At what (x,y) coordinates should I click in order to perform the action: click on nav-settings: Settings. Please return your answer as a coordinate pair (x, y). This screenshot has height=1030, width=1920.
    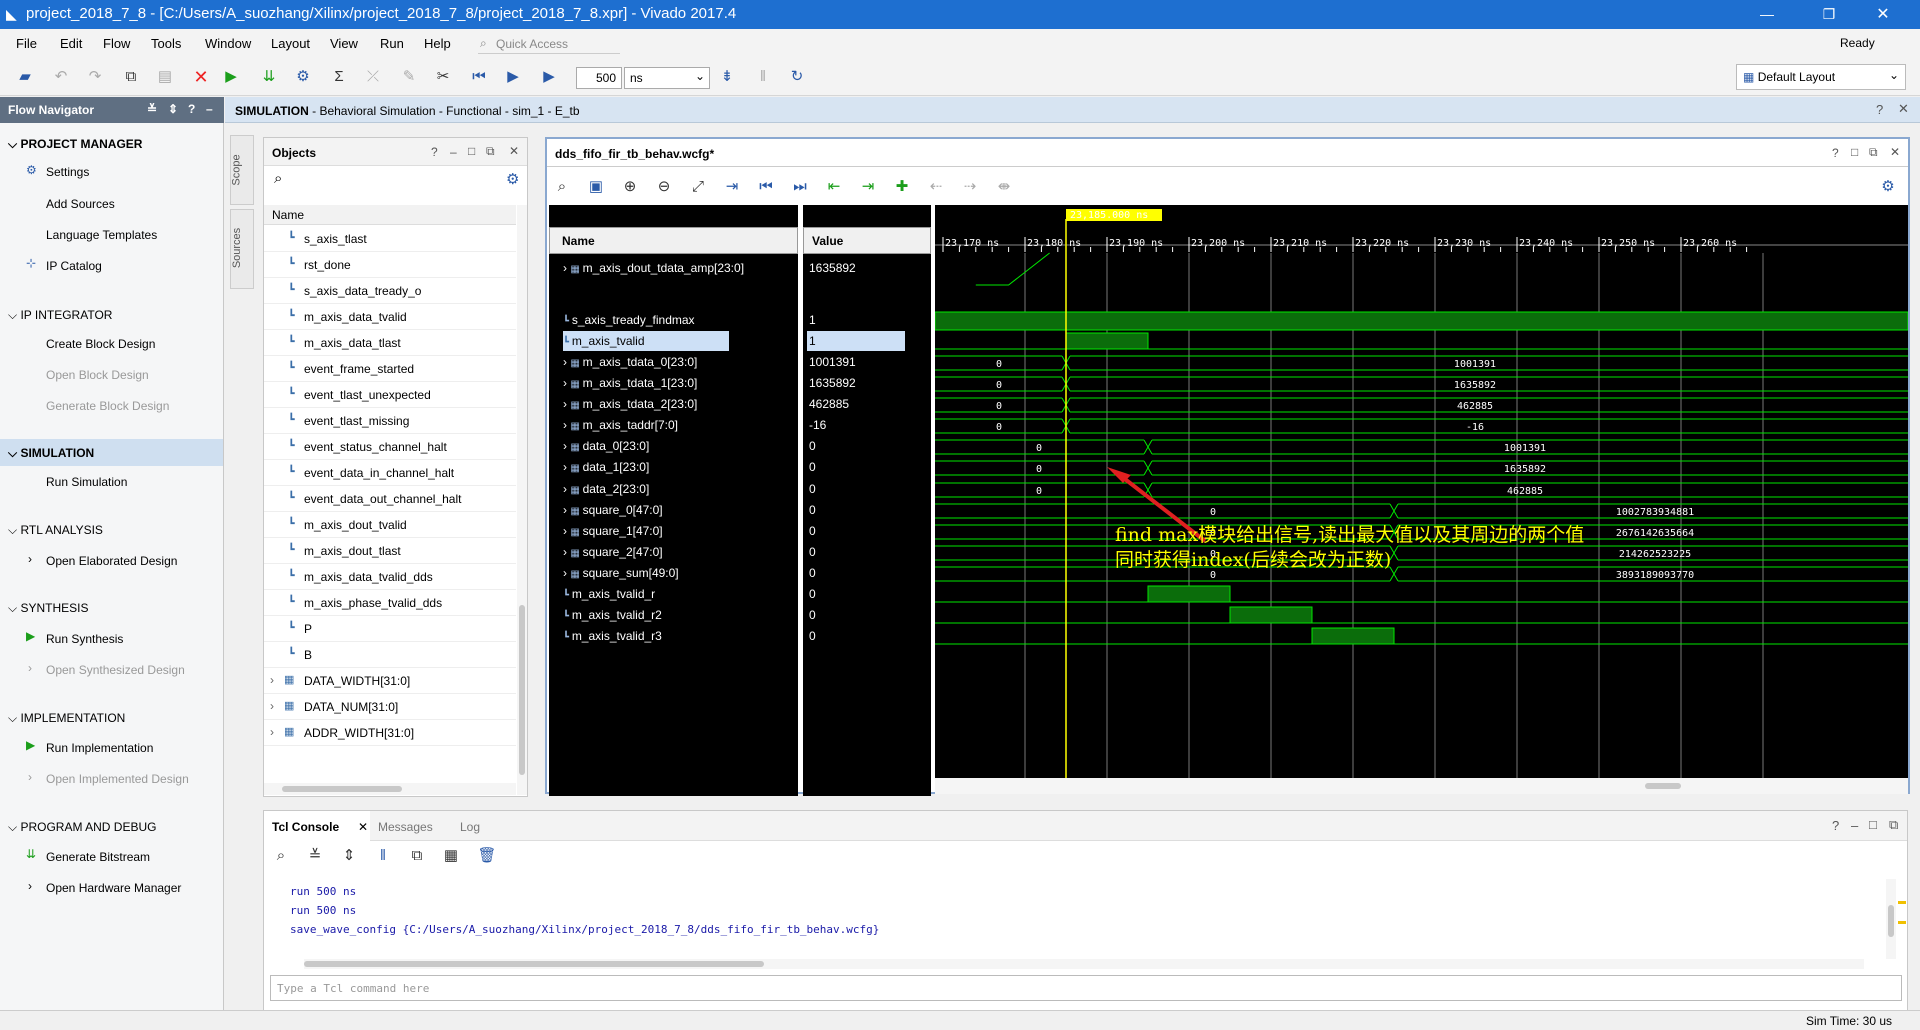
    Looking at the image, I should click on (67, 172).